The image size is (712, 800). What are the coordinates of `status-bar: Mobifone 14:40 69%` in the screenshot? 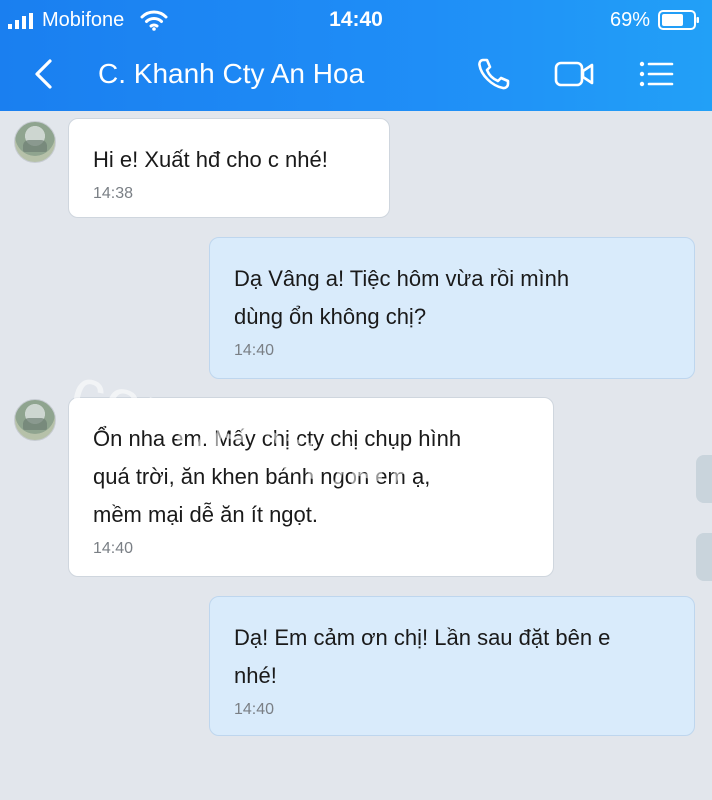 It's located at (356, 20).